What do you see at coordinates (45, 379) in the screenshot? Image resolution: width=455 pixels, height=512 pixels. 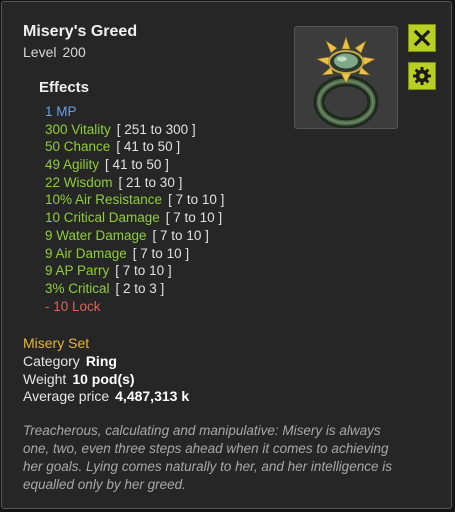 I see `weight-label: Weight` at bounding box center [45, 379].